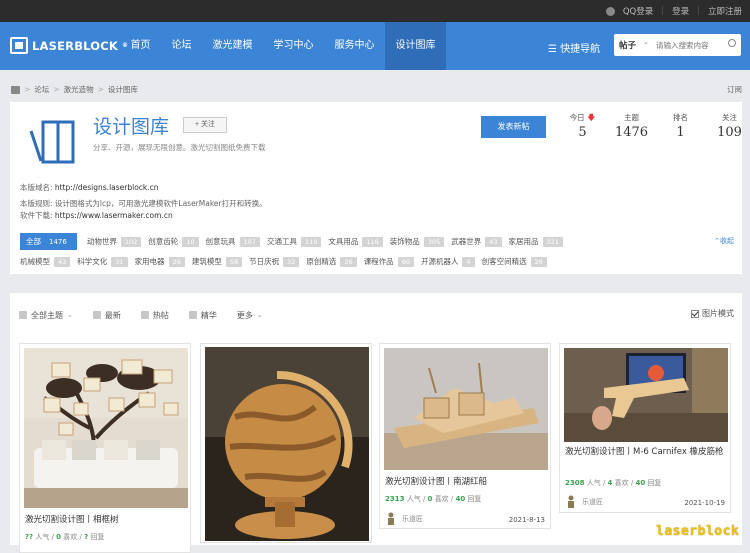 The width and height of the screenshot is (750, 553). What do you see at coordinates (45, 261) in the screenshot?
I see `category-tag: 机械模型 43` at bounding box center [45, 261].